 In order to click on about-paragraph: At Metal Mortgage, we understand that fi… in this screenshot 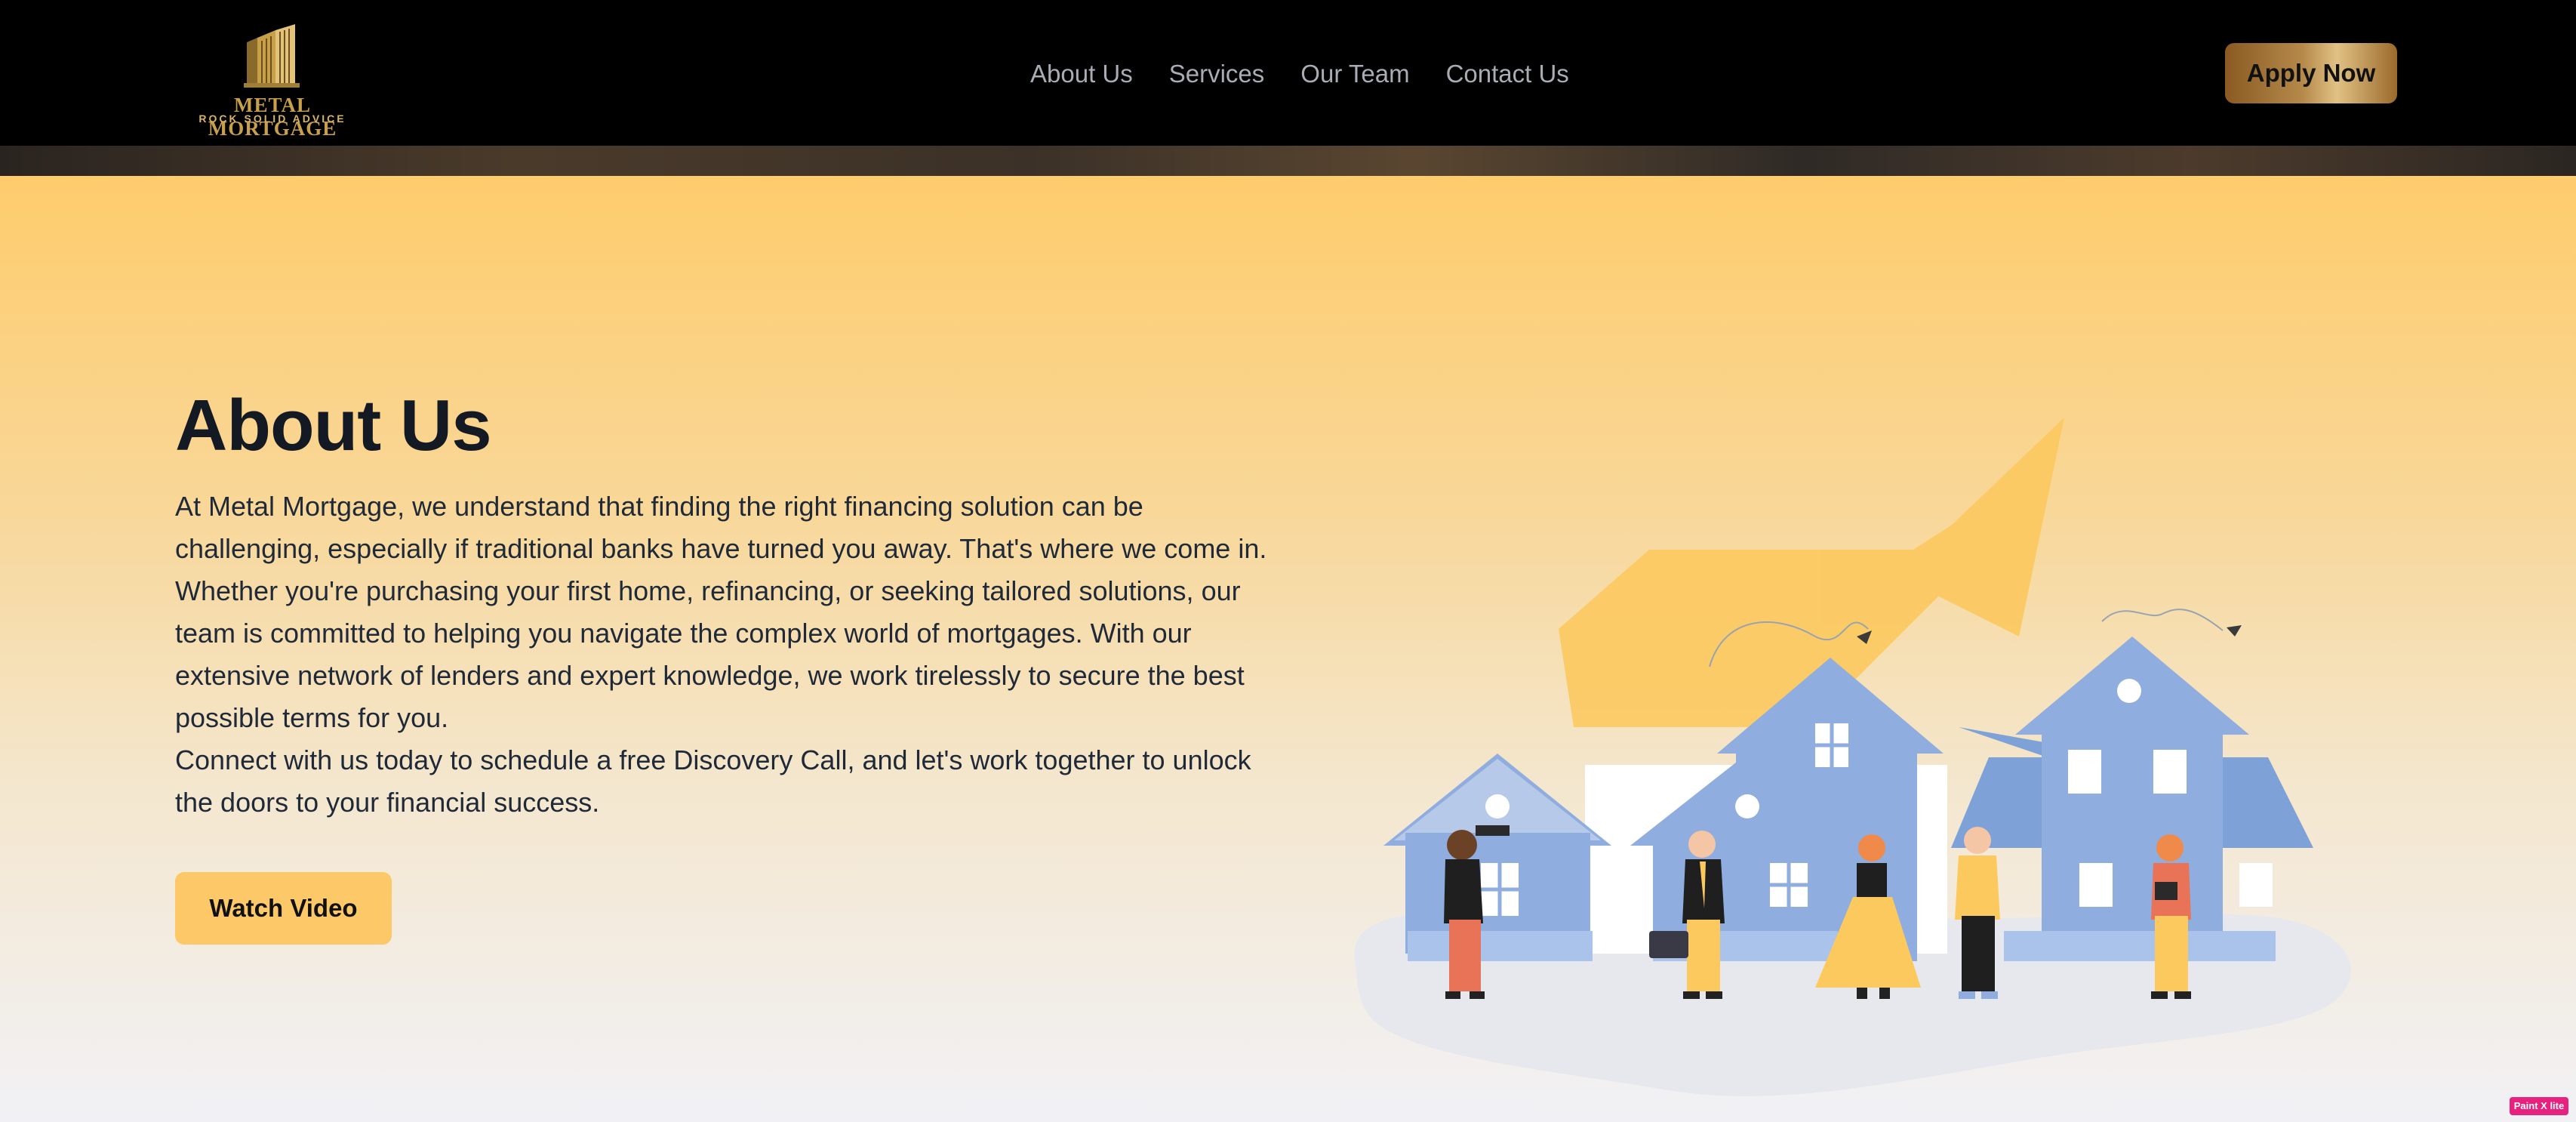, I will do `click(721, 612)`.